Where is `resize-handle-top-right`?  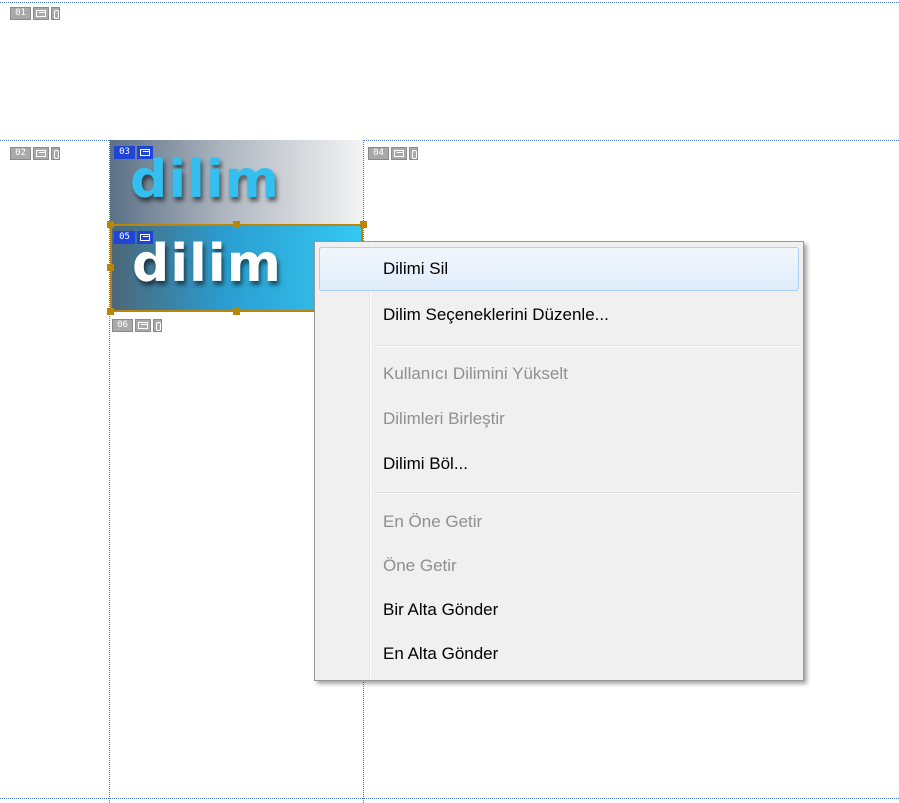
resize-handle-top-right is located at coordinates (363, 224).